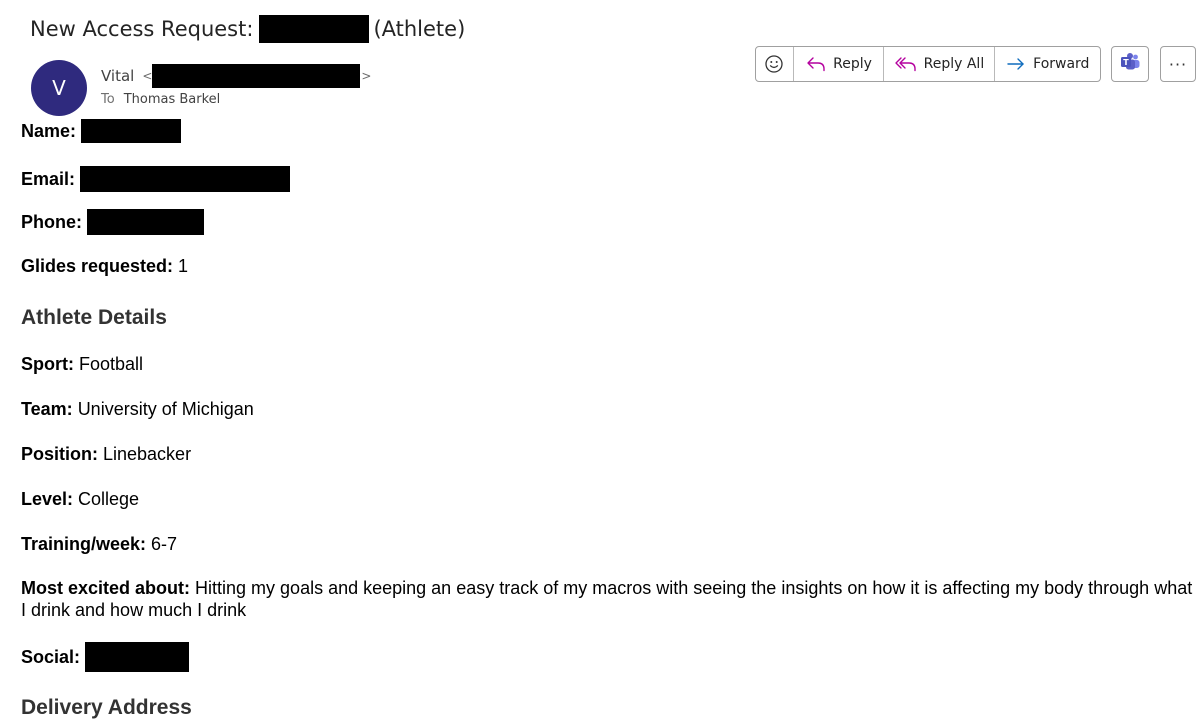 The width and height of the screenshot is (1200, 728). I want to click on sender-email-close: >, so click(366, 76).